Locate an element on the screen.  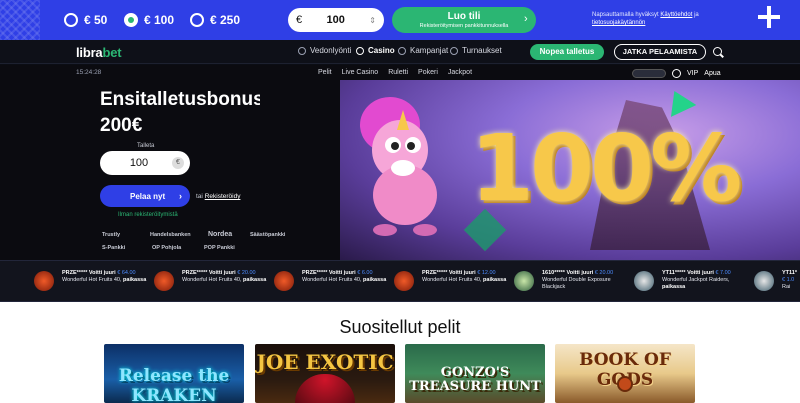
register-prefix: tai is located at coordinates (199, 196).